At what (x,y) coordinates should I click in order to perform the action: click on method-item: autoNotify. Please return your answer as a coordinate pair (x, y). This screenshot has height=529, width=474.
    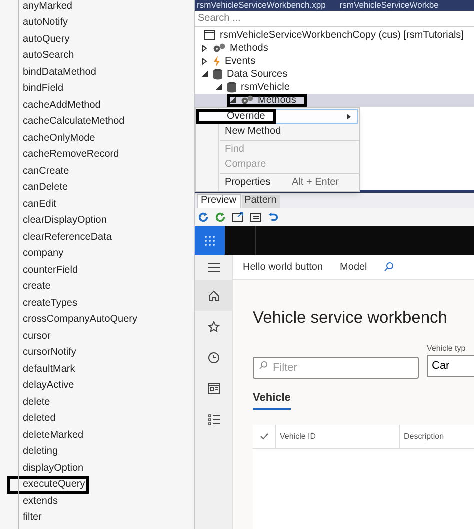
    Looking at the image, I should click on (37, 22).